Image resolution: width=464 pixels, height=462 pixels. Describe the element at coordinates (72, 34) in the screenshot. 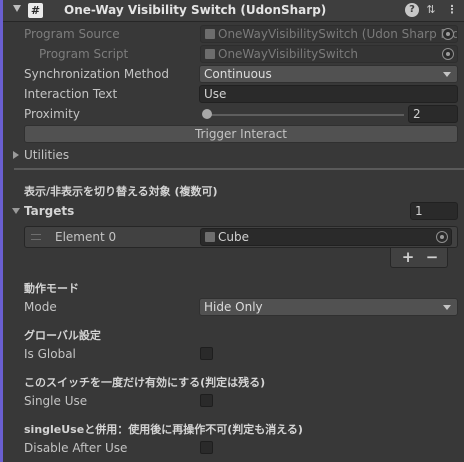

I see `program-source-label: Program Source` at that location.